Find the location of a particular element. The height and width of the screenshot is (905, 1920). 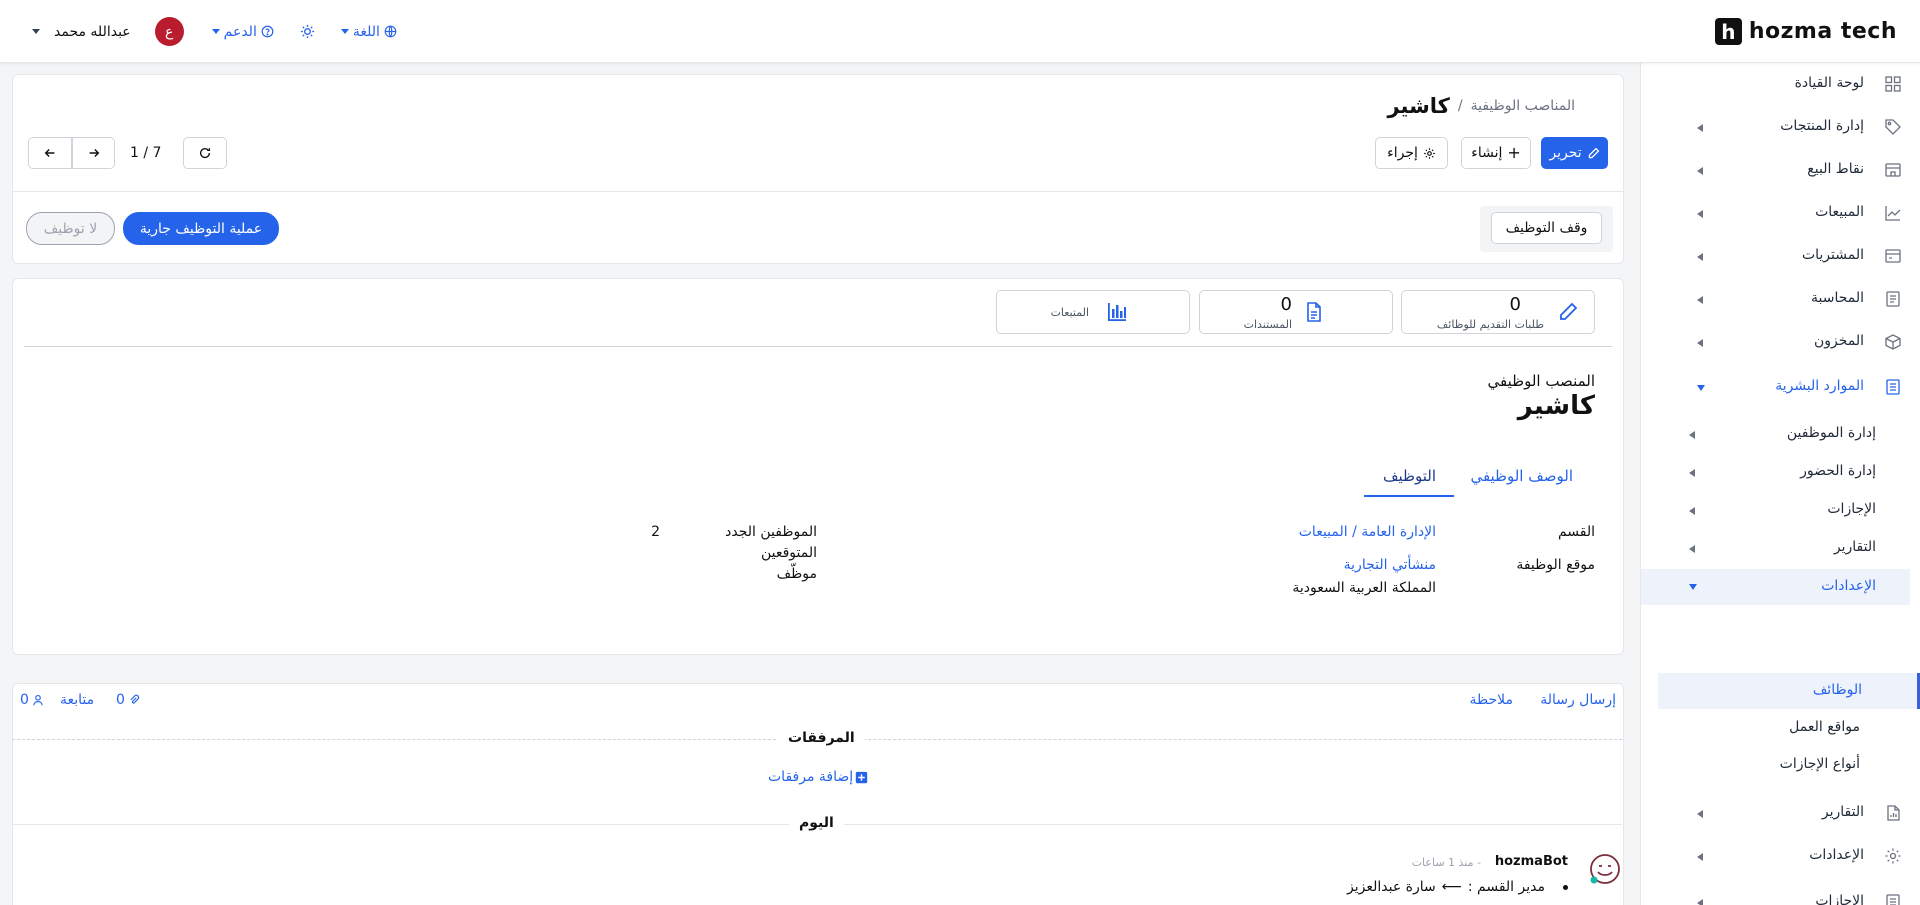

add-attachments-label: إضافة مرفقات is located at coordinates (811, 777).